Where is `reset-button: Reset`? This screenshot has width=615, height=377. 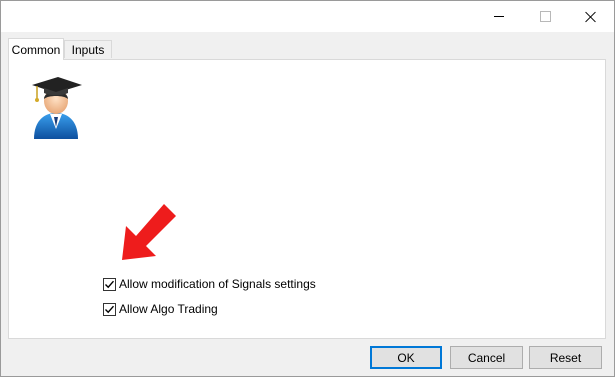 reset-button: Reset is located at coordinates (565, 357).